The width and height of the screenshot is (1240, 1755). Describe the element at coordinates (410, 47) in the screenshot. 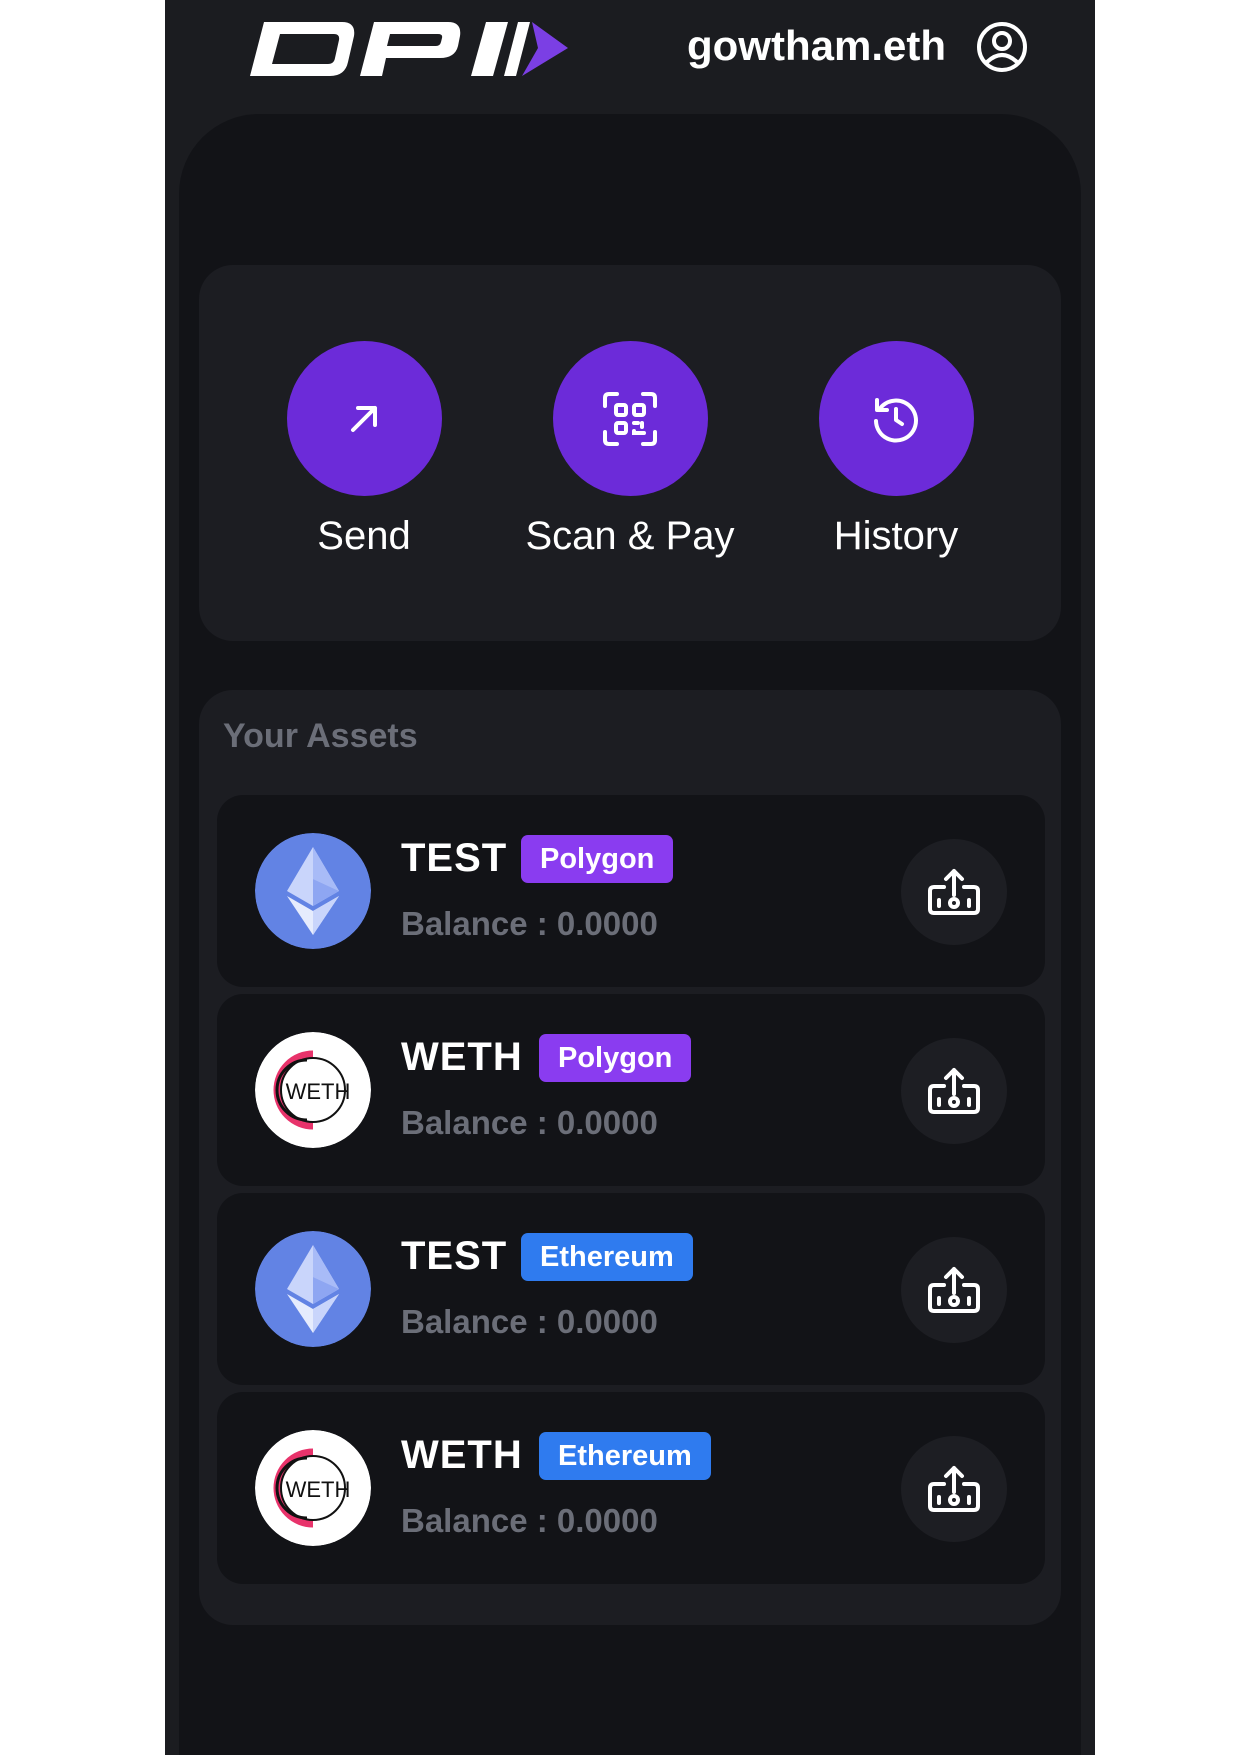

I see `dpi-logo` at that location.